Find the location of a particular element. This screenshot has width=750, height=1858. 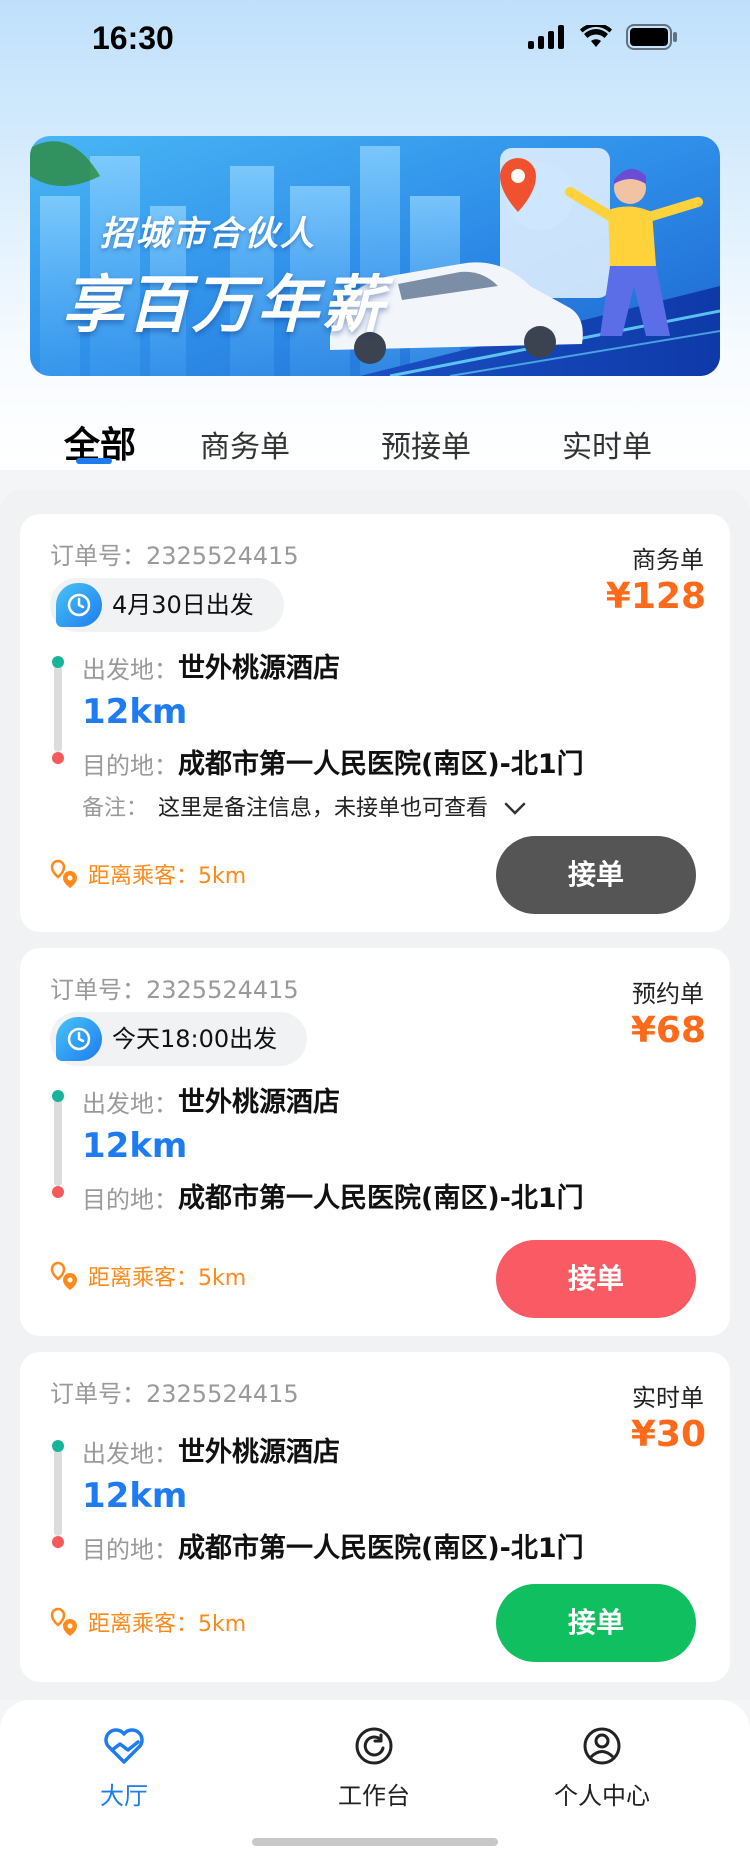

order-price: ¥128 is located at coordinates (655, 596).